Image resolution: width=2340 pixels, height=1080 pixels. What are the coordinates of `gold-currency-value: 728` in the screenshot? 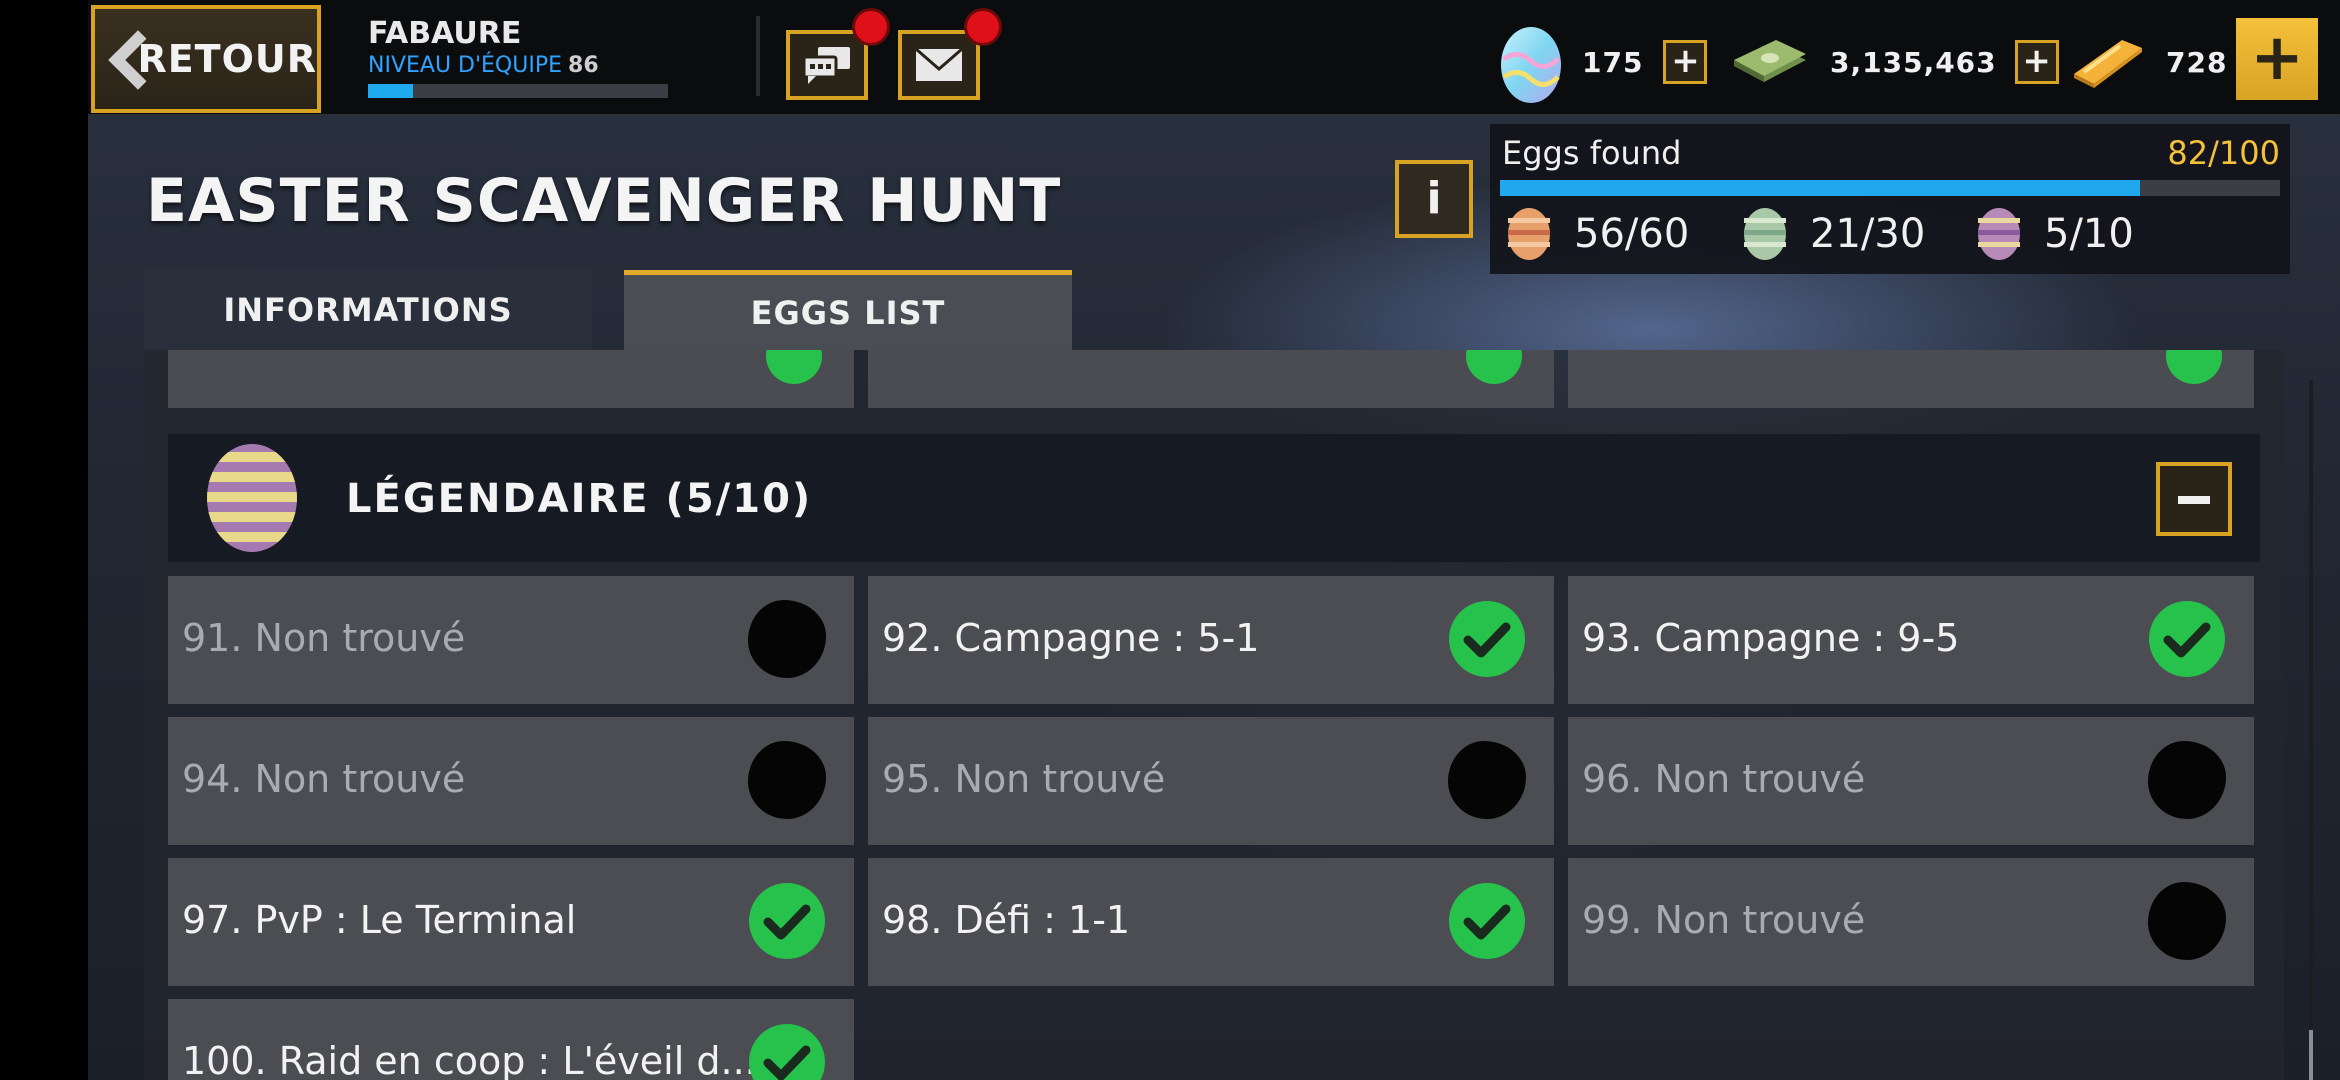 It's located at (2197, 62).